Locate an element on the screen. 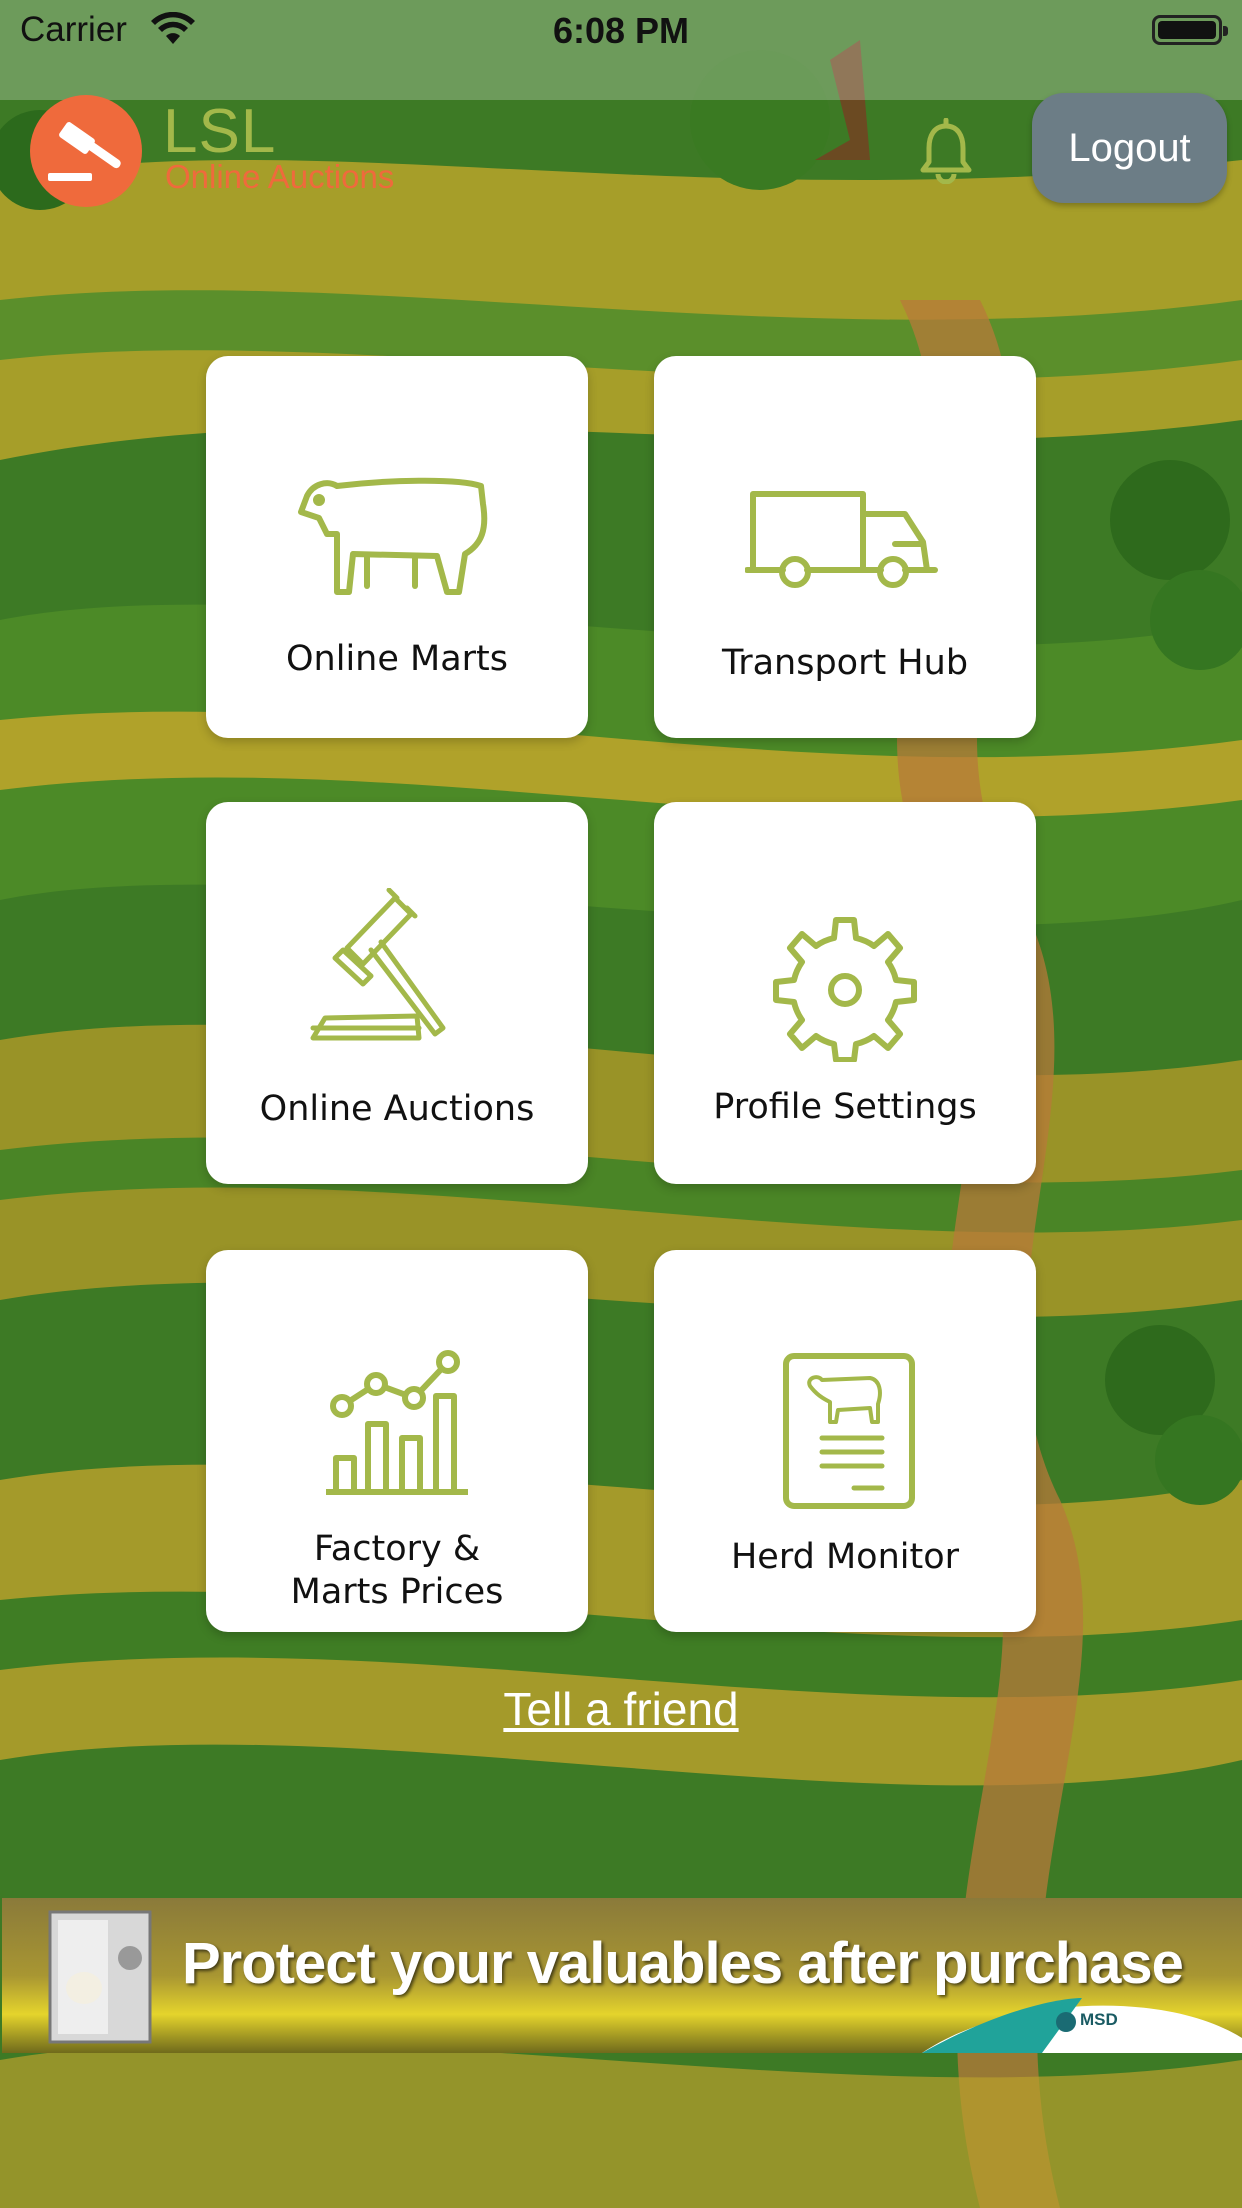  gavel-icon is located at coordinates (378, 964).